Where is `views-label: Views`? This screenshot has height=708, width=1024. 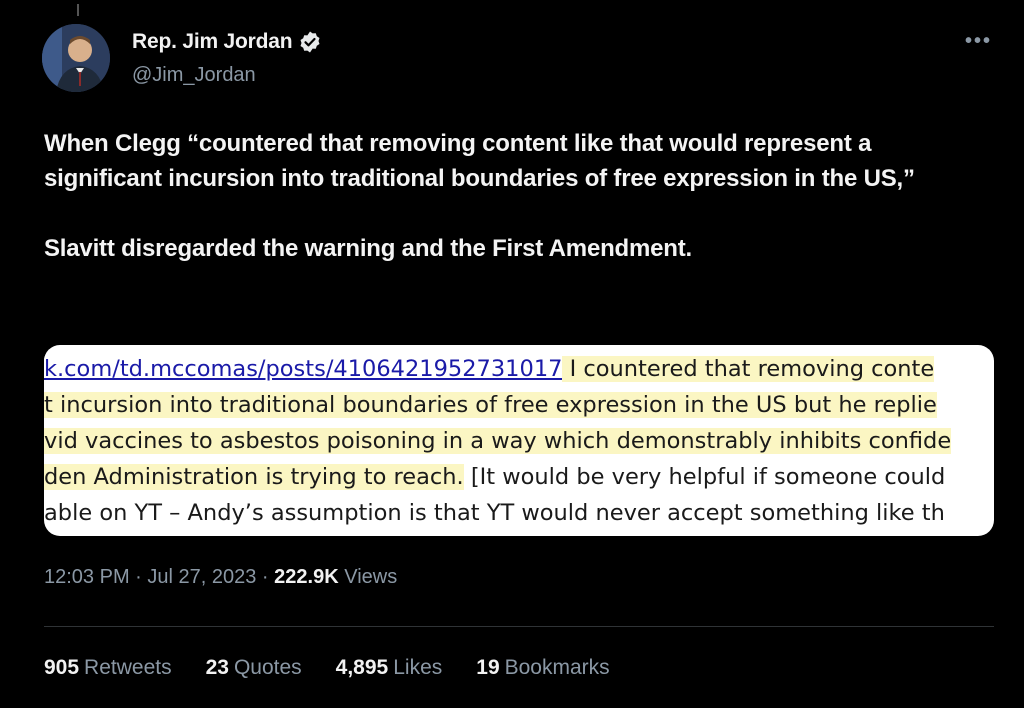 views-label: Views is located at coordinates (368, 577).